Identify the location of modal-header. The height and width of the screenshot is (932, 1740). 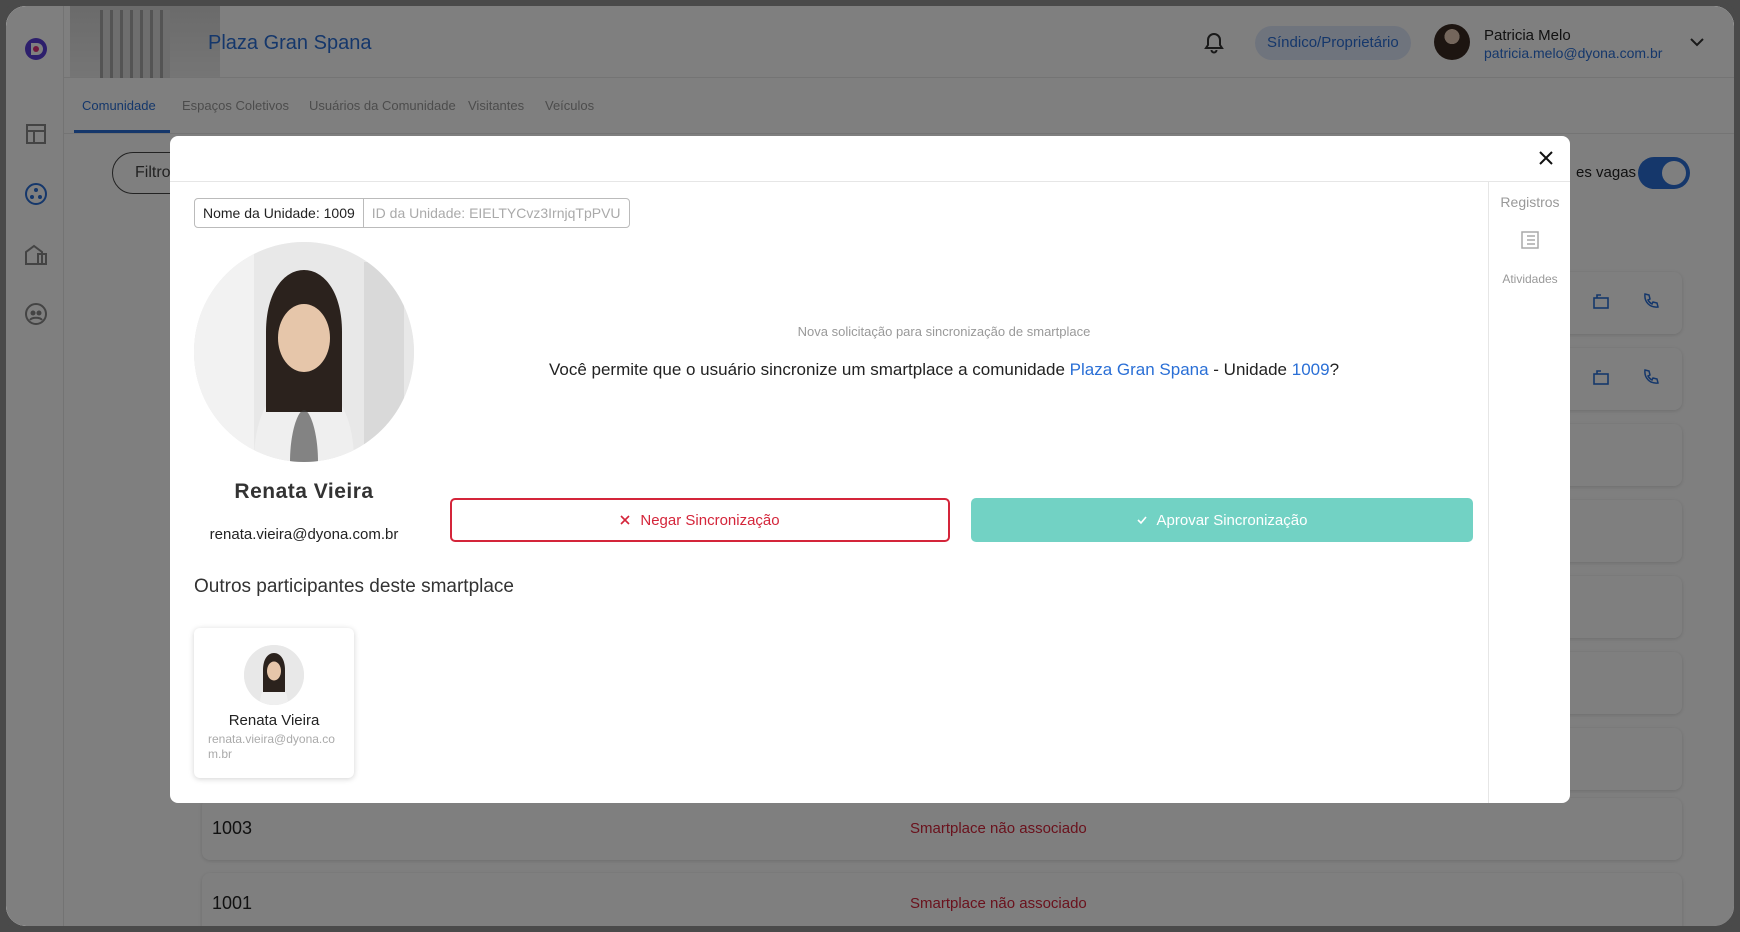
(870, 159).